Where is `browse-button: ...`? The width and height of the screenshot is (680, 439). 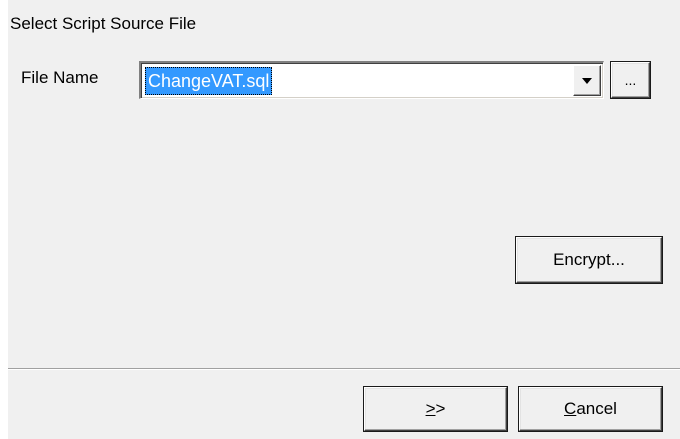 browse-button: ... is located at coordinates (630, 80).